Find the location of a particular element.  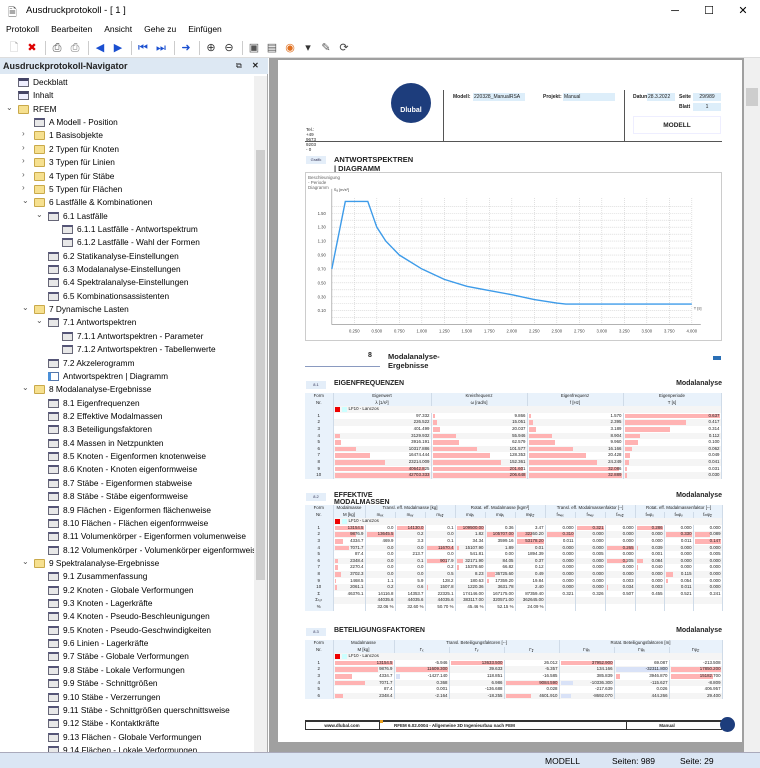

table-cell is located at coordinates (708, 600).